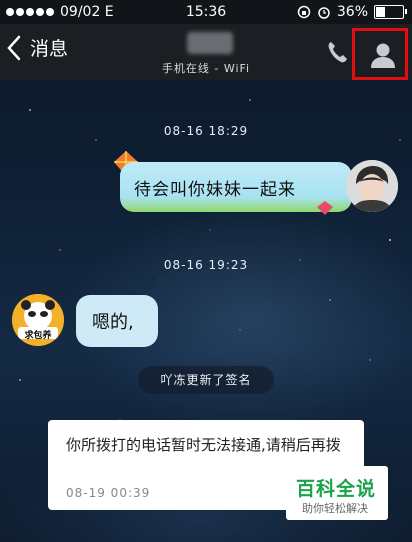  I want to click on chat-nav-bar: 消息 手机在线 - WiFi, so click(206, 52).